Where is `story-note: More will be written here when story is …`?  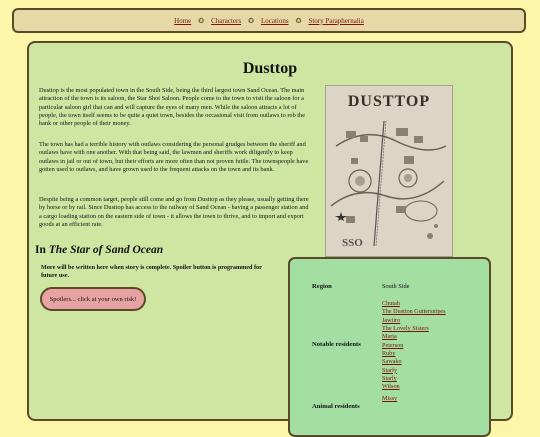
story-note: More will be written here when story is … is located at coordinates (151, 272).